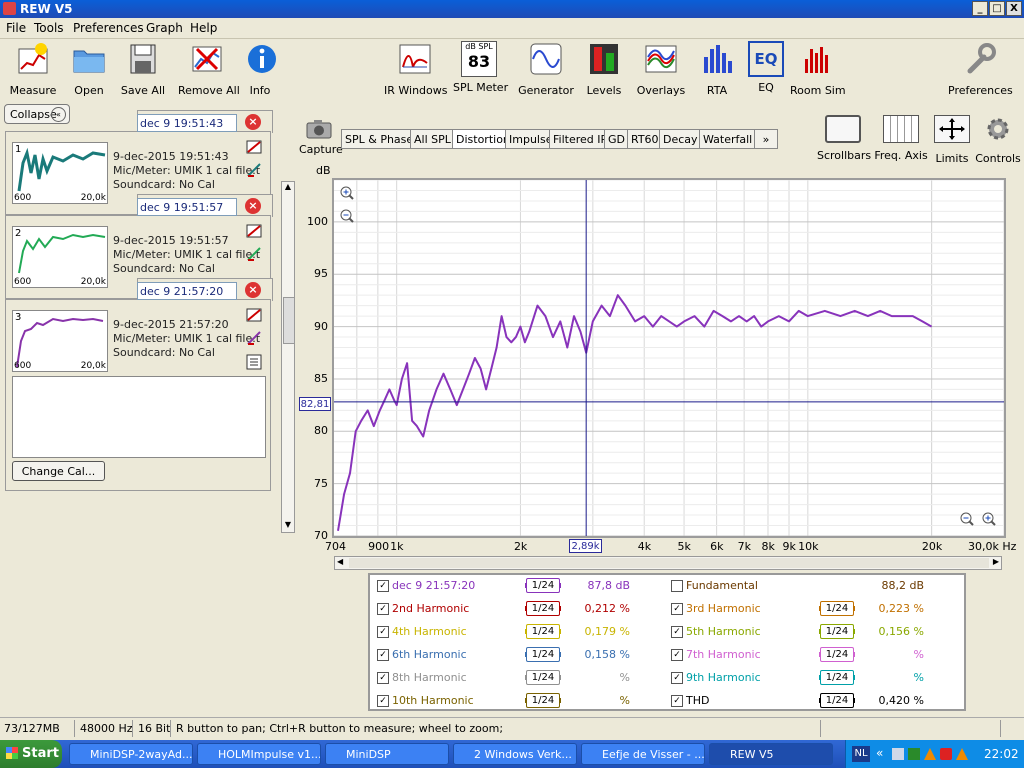 The height and width of the screenshot is (768, 1024). Describe the element at coordinates (49, 28) in the screenshot. I see `menu-tools: Tools` at that location.